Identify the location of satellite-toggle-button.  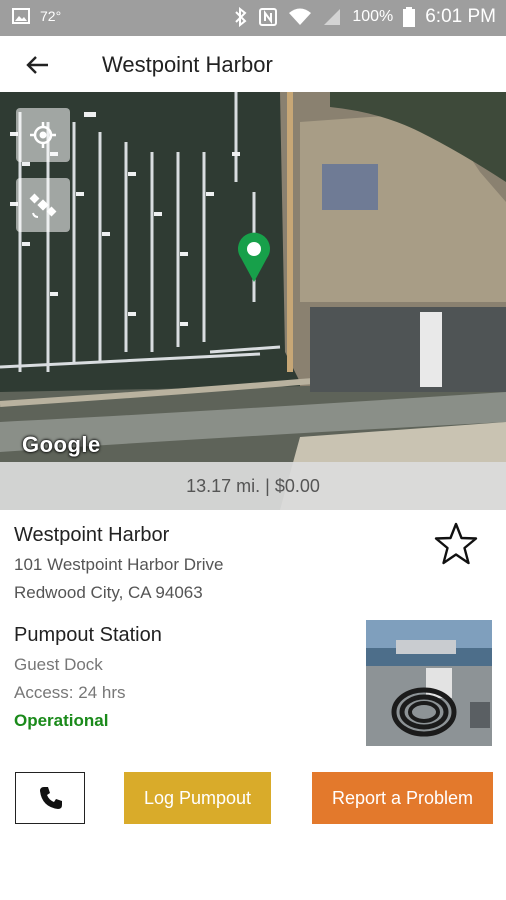
(43, 205).